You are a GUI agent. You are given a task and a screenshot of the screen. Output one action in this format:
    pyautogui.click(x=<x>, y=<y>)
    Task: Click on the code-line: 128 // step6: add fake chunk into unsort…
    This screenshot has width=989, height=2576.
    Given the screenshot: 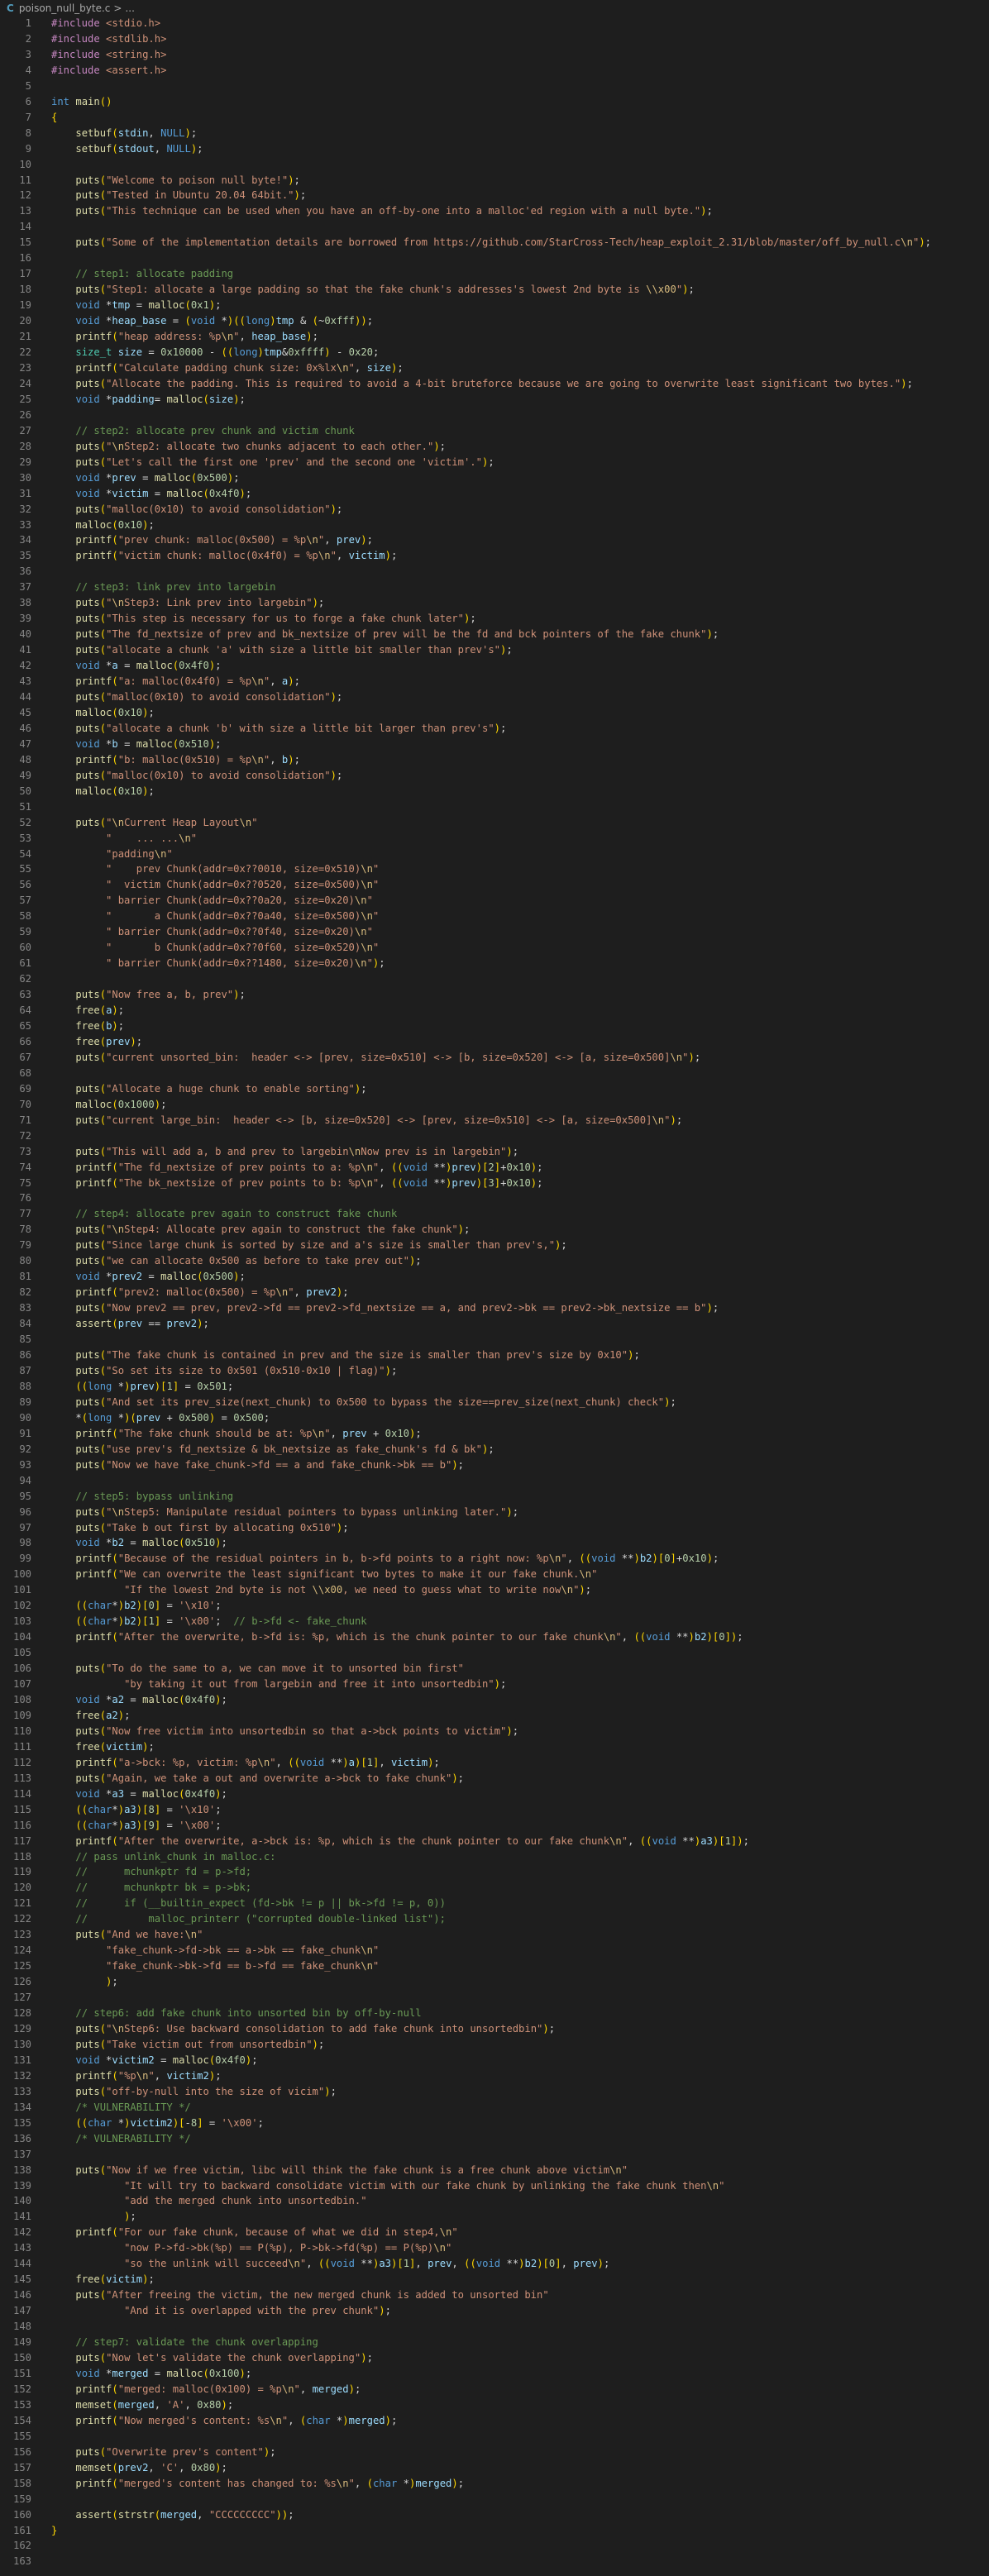 What is the action you would take?
    pyautogui.click(x=494, y=2014)
    